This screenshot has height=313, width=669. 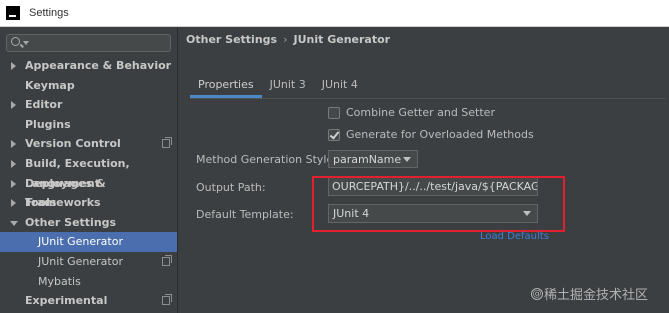 I want to click on window-title: Settings, so click(x=49, y=13).